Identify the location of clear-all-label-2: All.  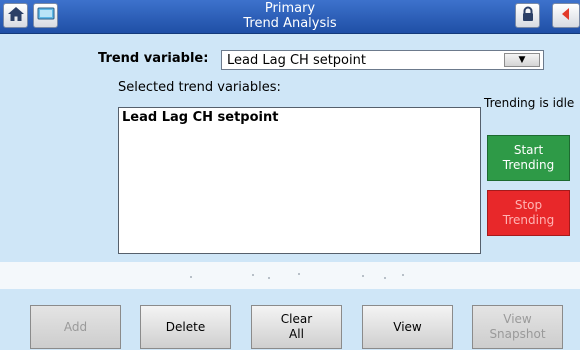
(296, 334).